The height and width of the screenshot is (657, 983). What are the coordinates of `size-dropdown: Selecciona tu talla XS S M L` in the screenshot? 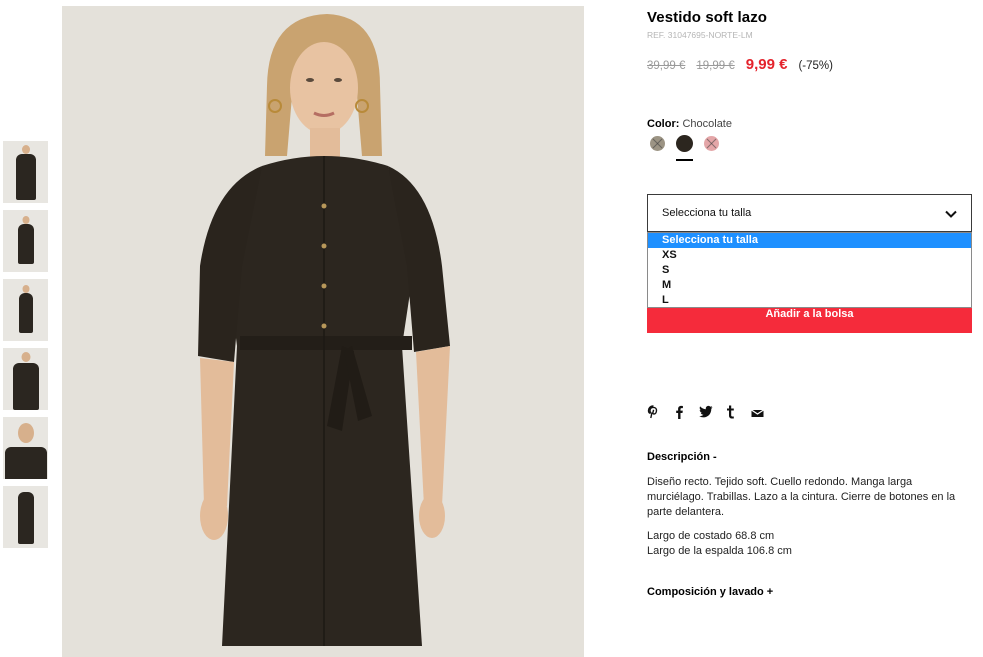 It's located at (809, 270).